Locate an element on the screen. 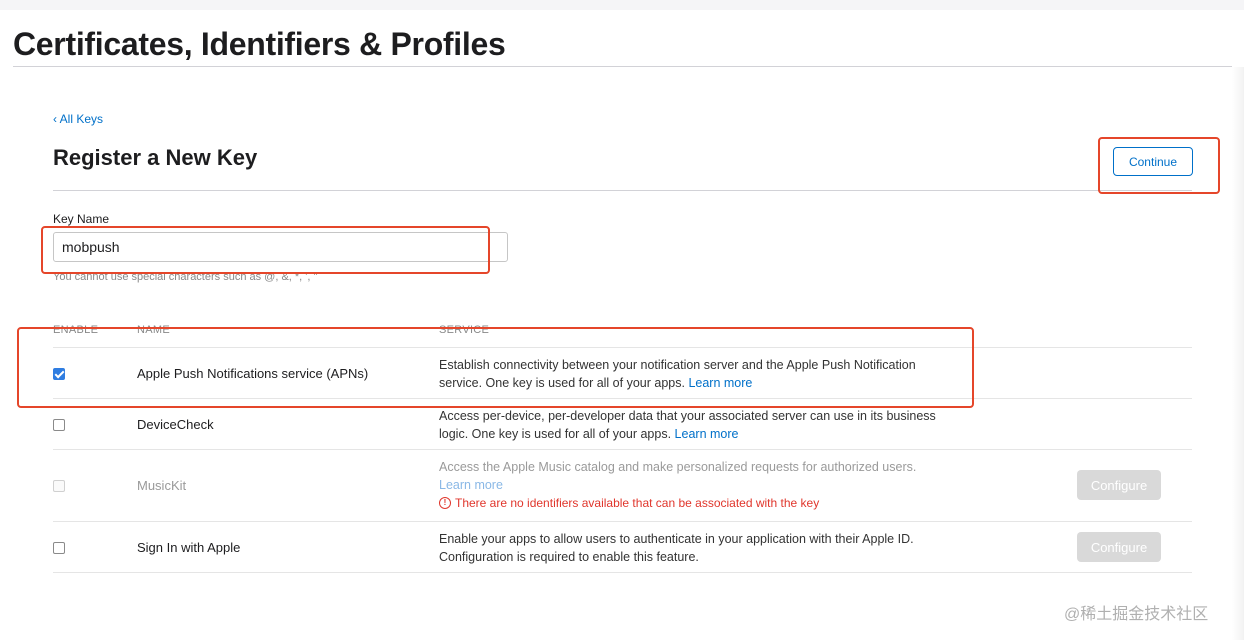  heading-divider is located at coordinates (622, 190).